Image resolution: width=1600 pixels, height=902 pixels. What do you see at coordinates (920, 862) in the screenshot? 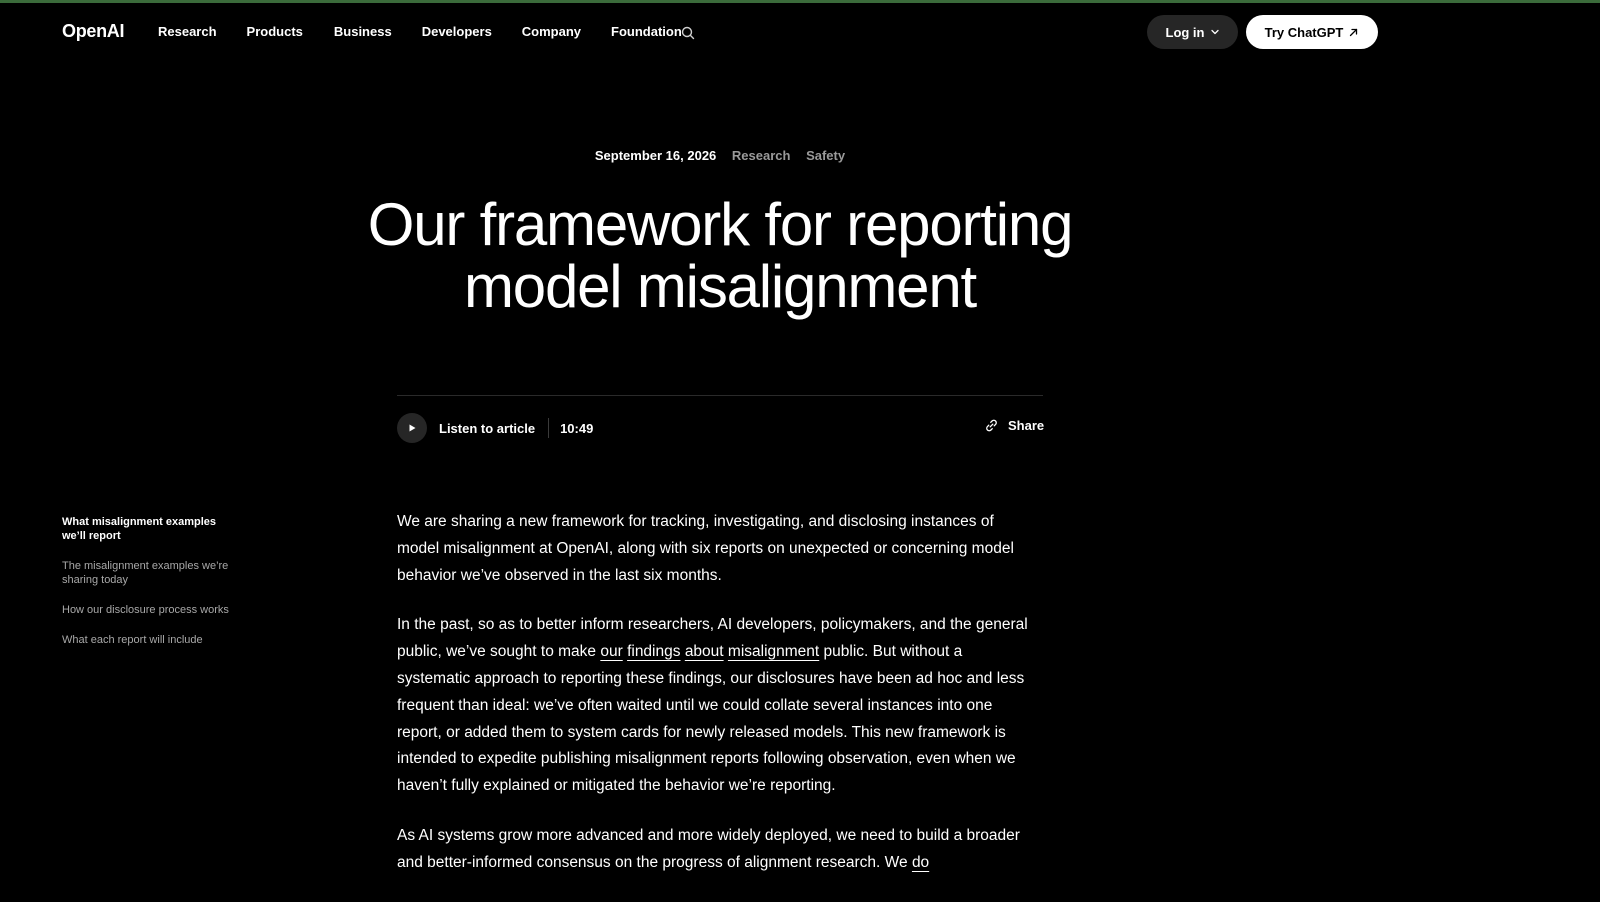
I see `link-do: do` at bounding box center [920, 862].